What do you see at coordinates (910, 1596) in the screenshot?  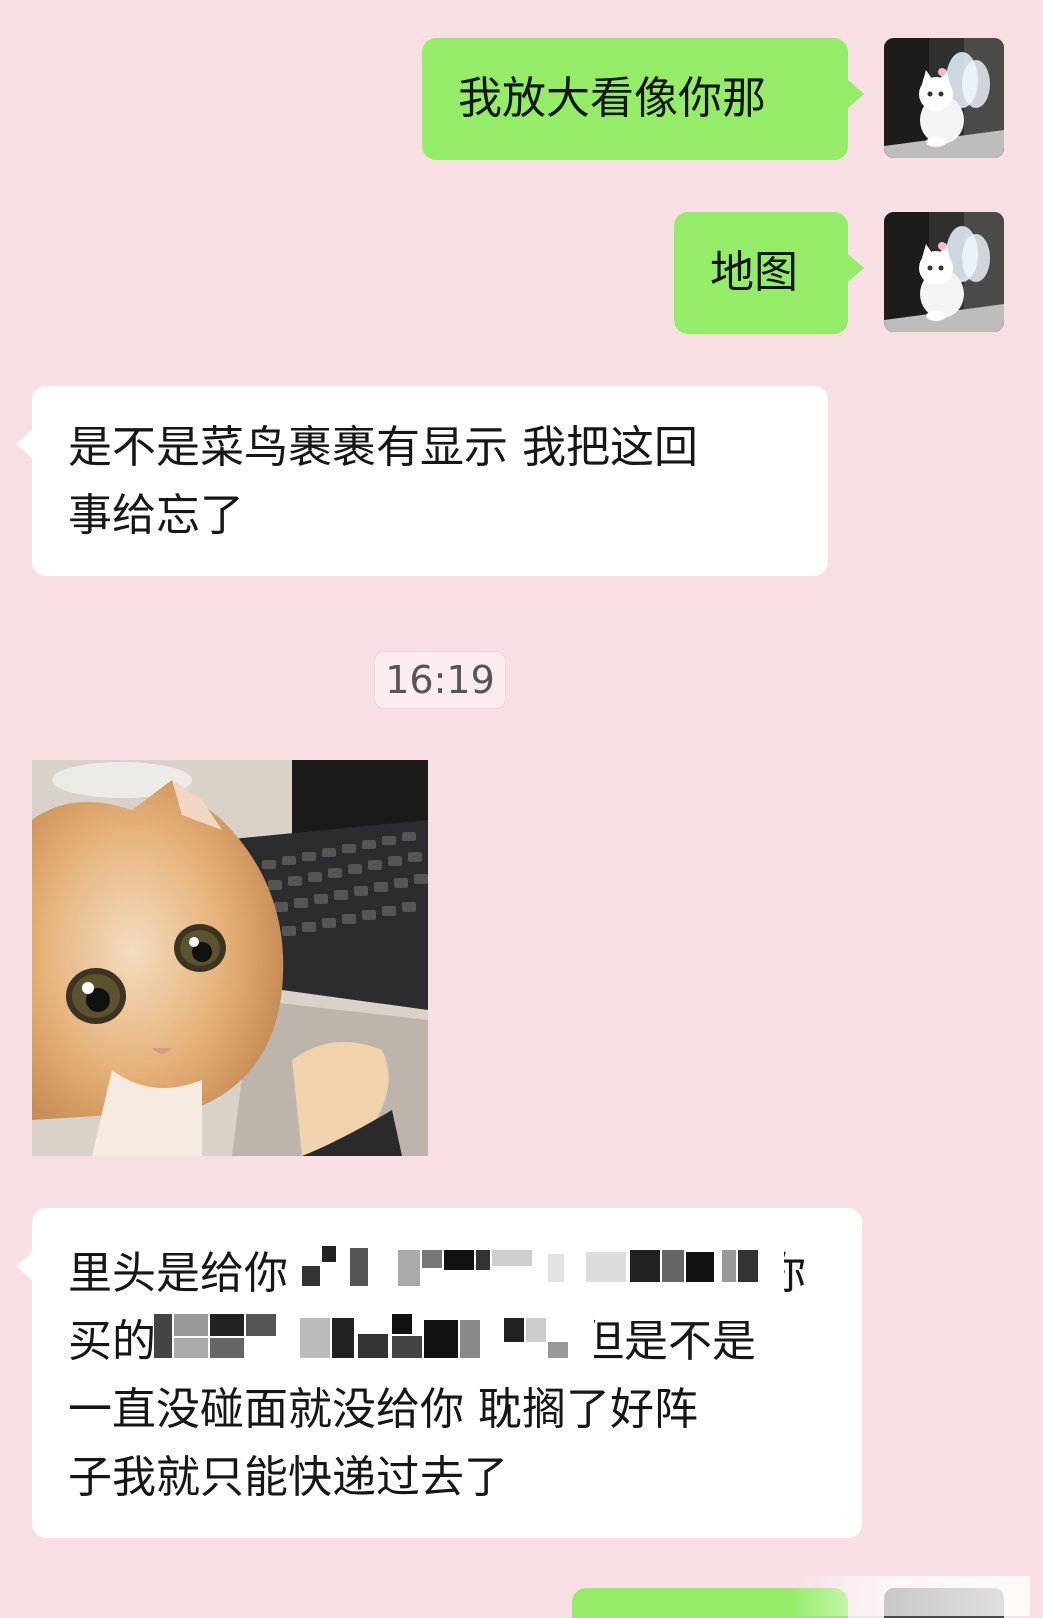 I see `watermark-overlay` at bounding box center [910, 1596].